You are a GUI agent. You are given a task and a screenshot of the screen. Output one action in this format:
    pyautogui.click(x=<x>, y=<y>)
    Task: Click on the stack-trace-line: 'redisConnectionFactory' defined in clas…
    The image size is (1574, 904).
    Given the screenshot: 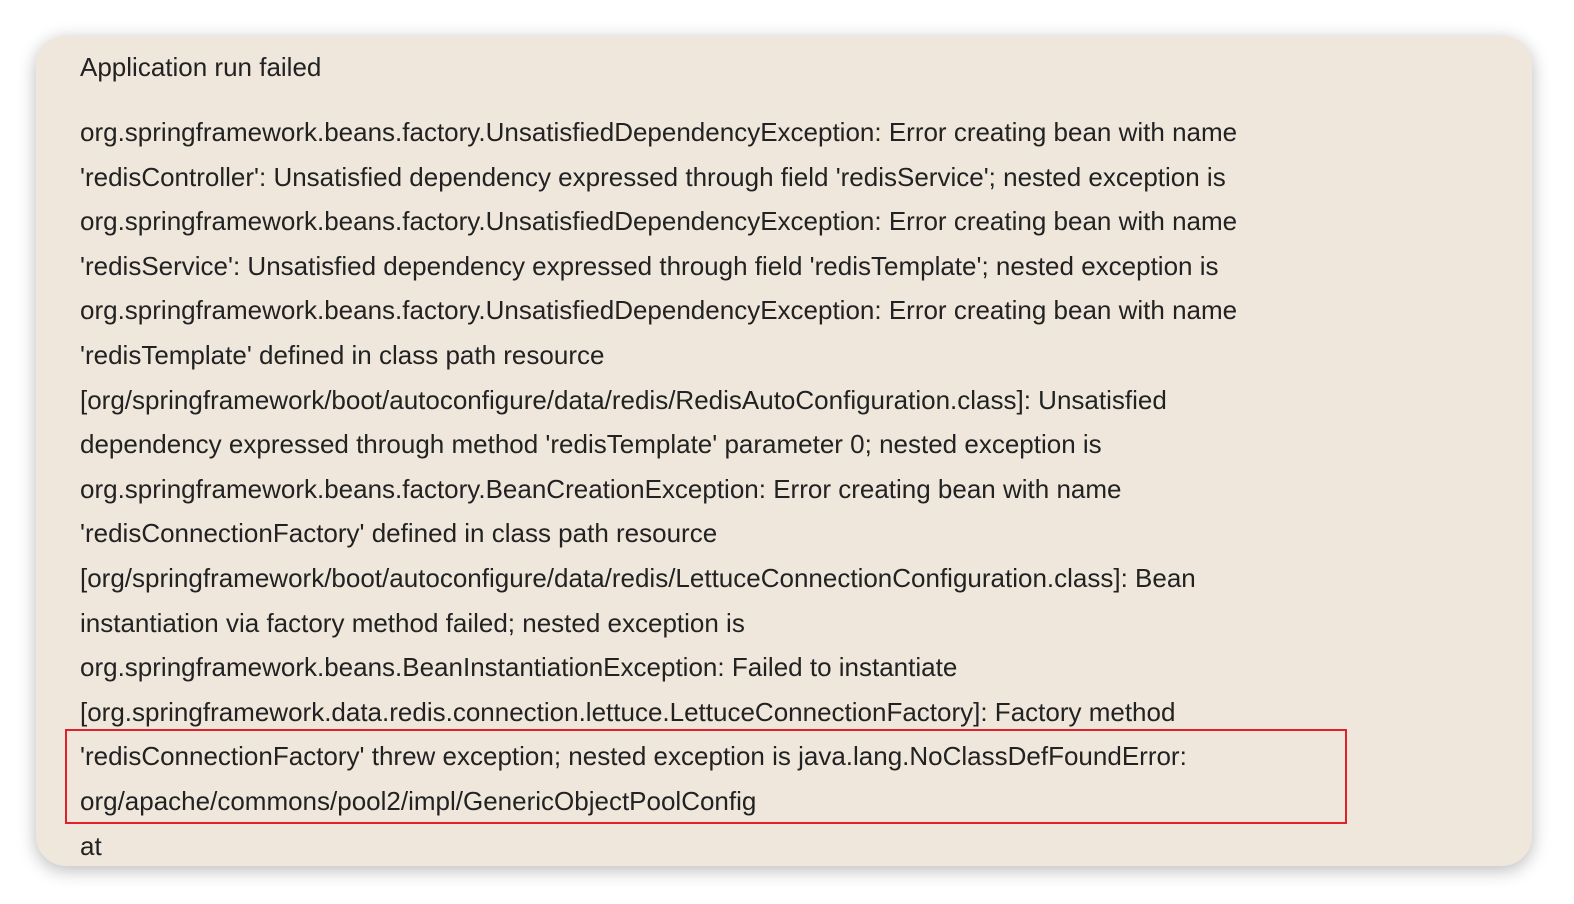 What is the action you would take?
    pyautogui.click(x=399, y=533)
    